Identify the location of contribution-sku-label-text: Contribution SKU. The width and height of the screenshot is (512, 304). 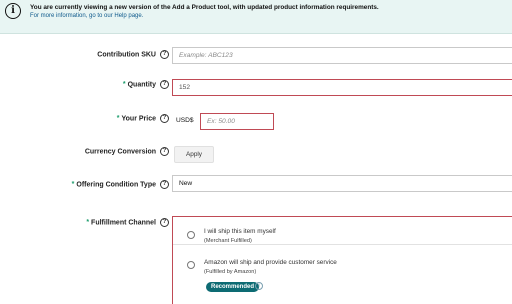
(126, 55).